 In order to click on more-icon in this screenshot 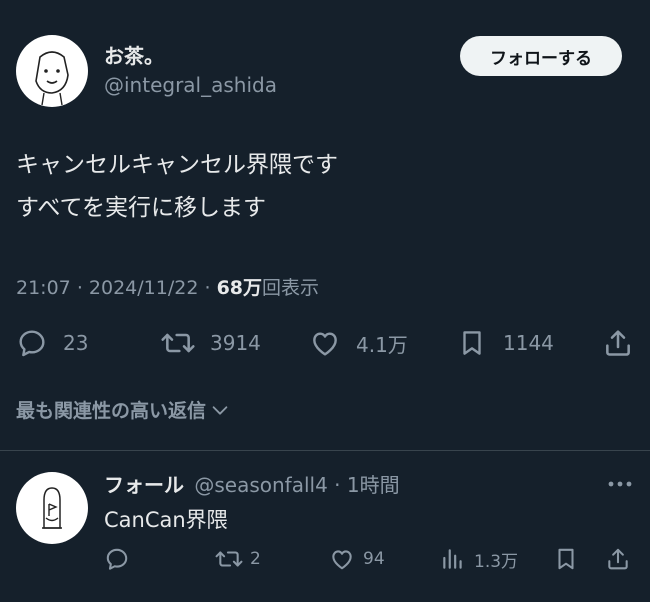, I will do `click(620, 484)`.